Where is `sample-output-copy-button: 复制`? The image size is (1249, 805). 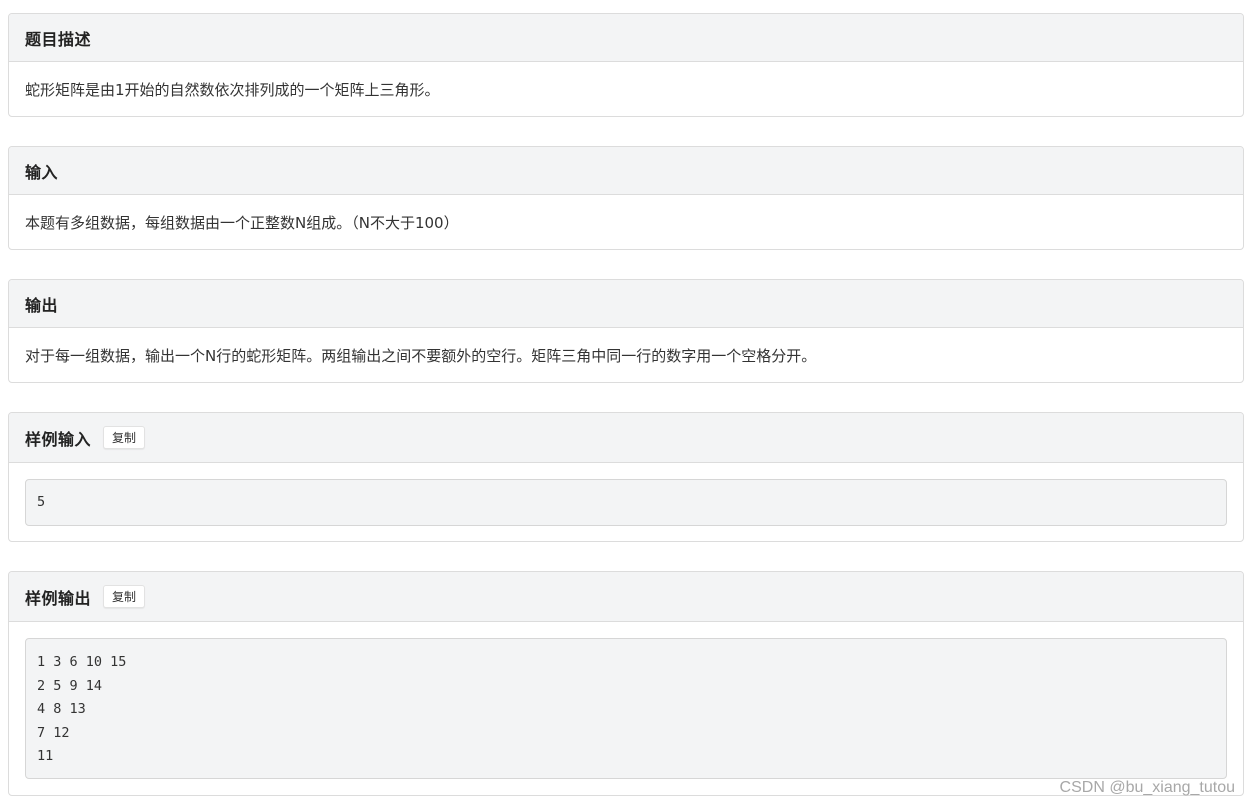 sample-output-copy-button: 复制 is located at coordinates (124, 596).